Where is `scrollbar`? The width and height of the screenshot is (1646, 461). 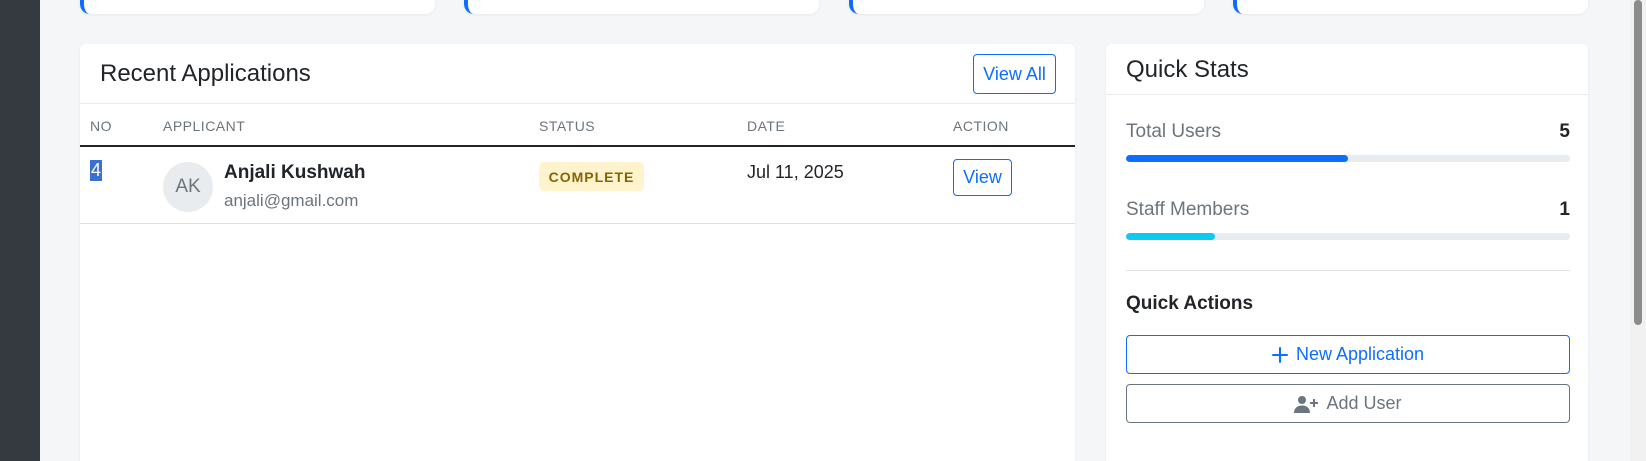 scrollbar is located at coordinates (1638, 230).